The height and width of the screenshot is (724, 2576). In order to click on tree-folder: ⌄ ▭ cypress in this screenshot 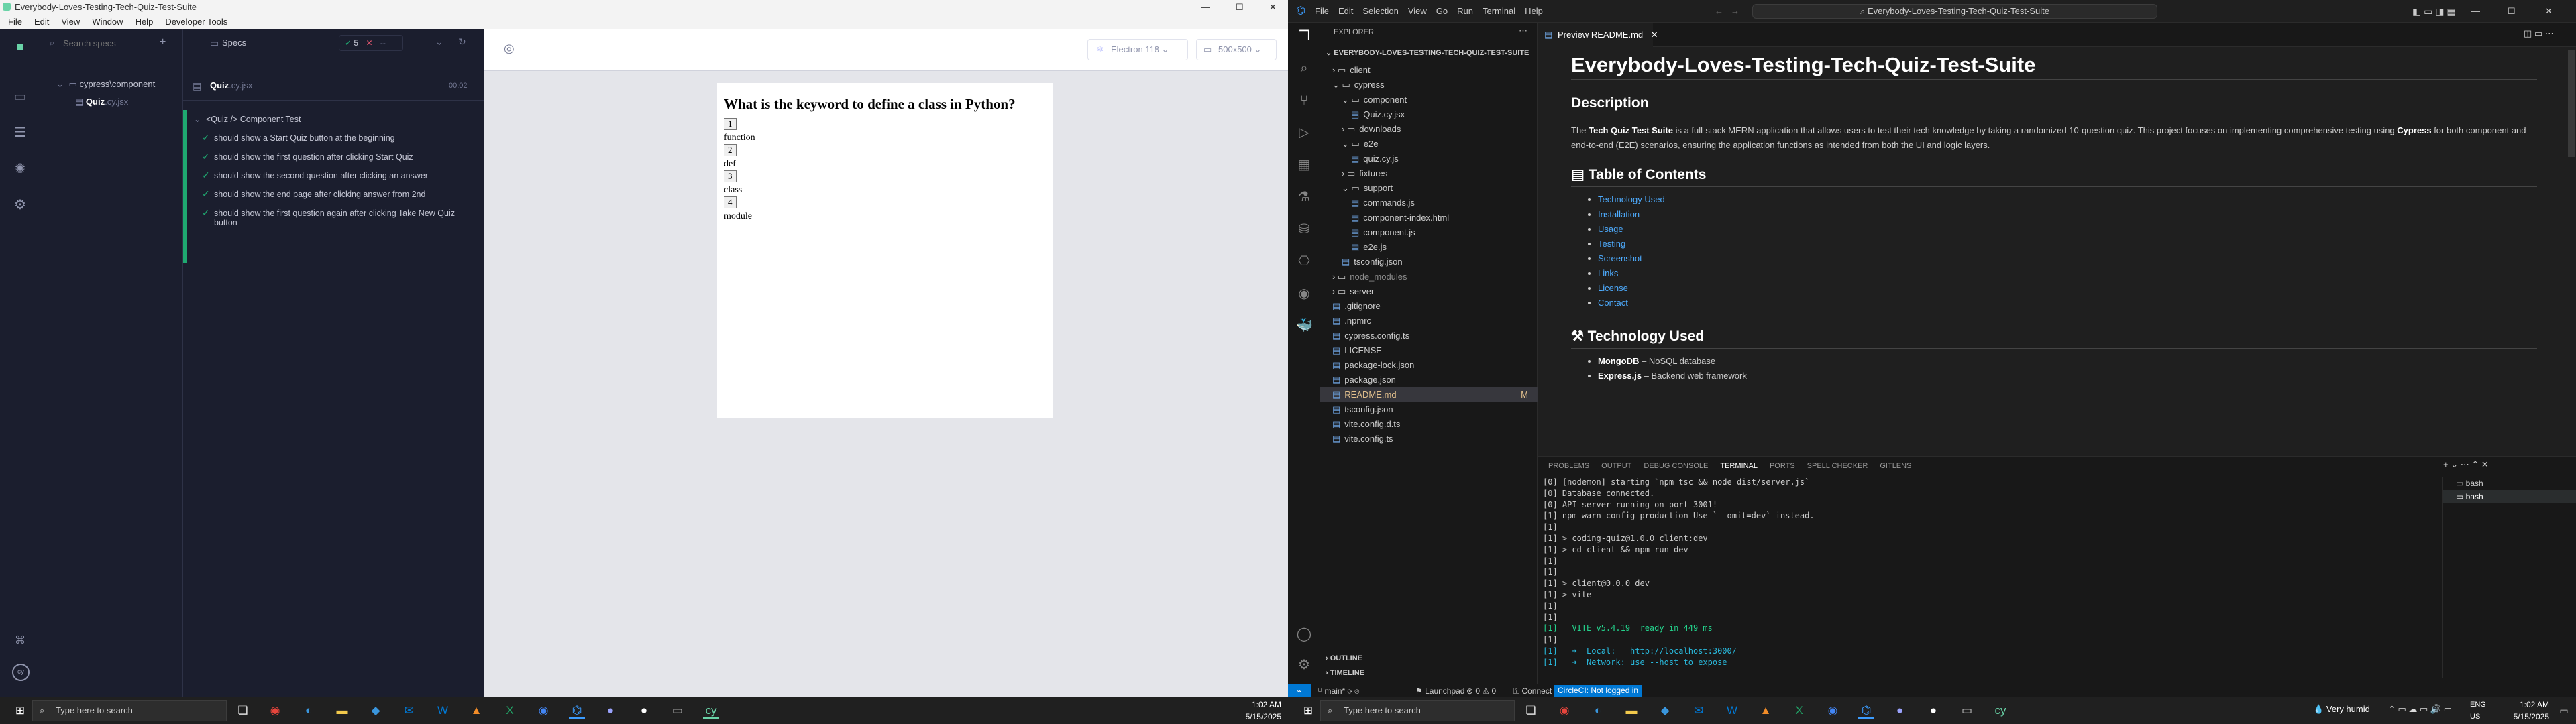, I will do `click(1429, 85)`.